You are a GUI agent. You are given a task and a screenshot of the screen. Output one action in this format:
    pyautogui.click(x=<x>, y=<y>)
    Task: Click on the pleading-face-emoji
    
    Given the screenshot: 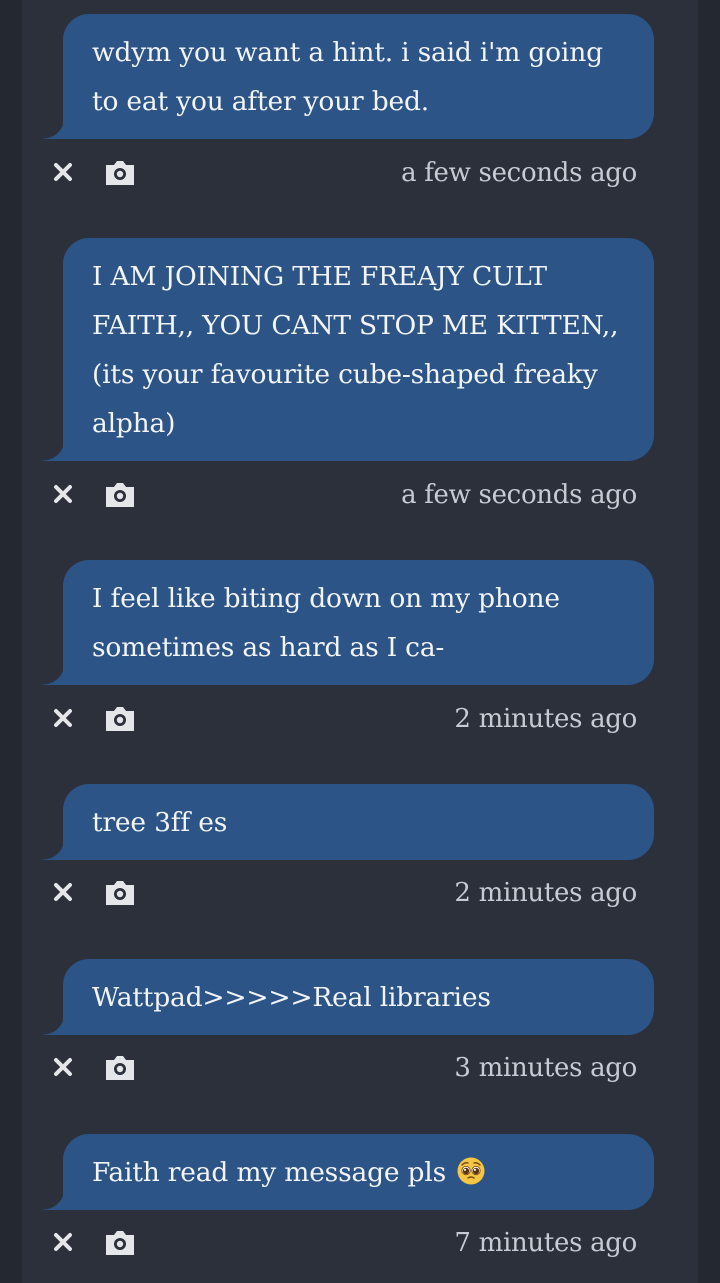 What is the action you would take?
    pyautogui.click(x=471, y=1171)
    